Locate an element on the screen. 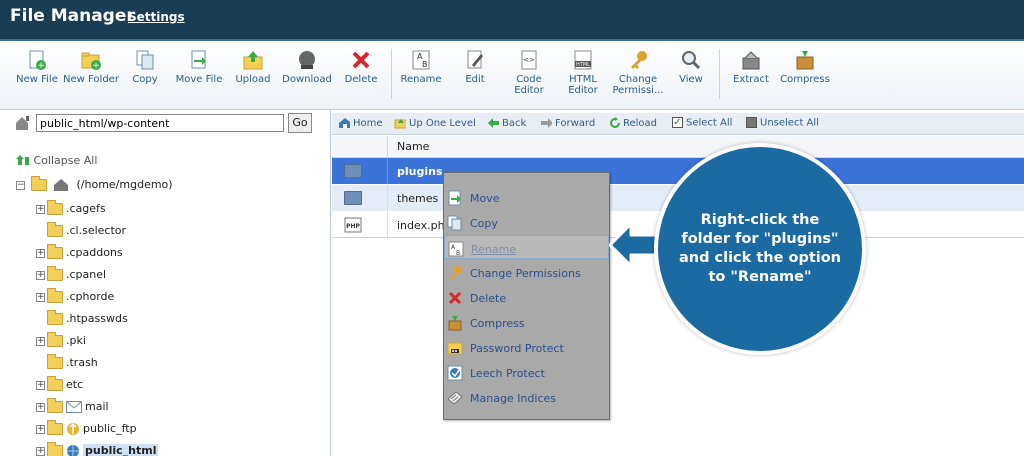 The height and width of the screenshot is (456, 1024). tree-item-label: .cl.selector is located at coordinates (96, 230).